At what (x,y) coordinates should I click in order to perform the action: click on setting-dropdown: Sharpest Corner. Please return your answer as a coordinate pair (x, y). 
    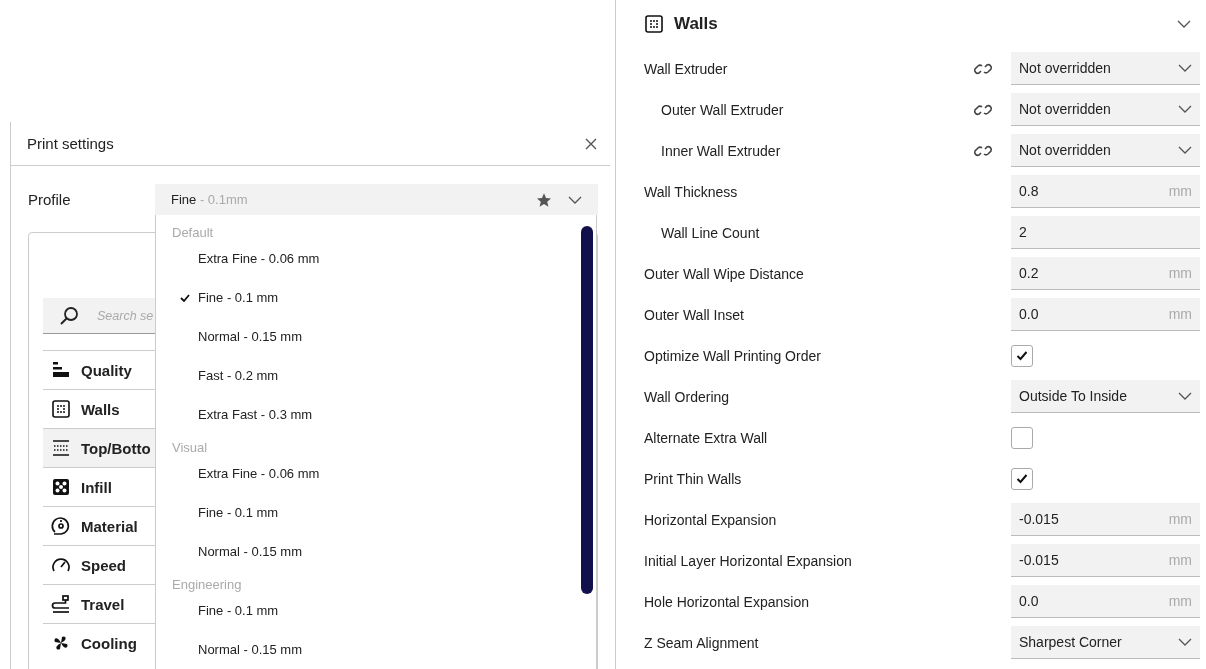
    Looking at the image, I should click on (1105, 642).